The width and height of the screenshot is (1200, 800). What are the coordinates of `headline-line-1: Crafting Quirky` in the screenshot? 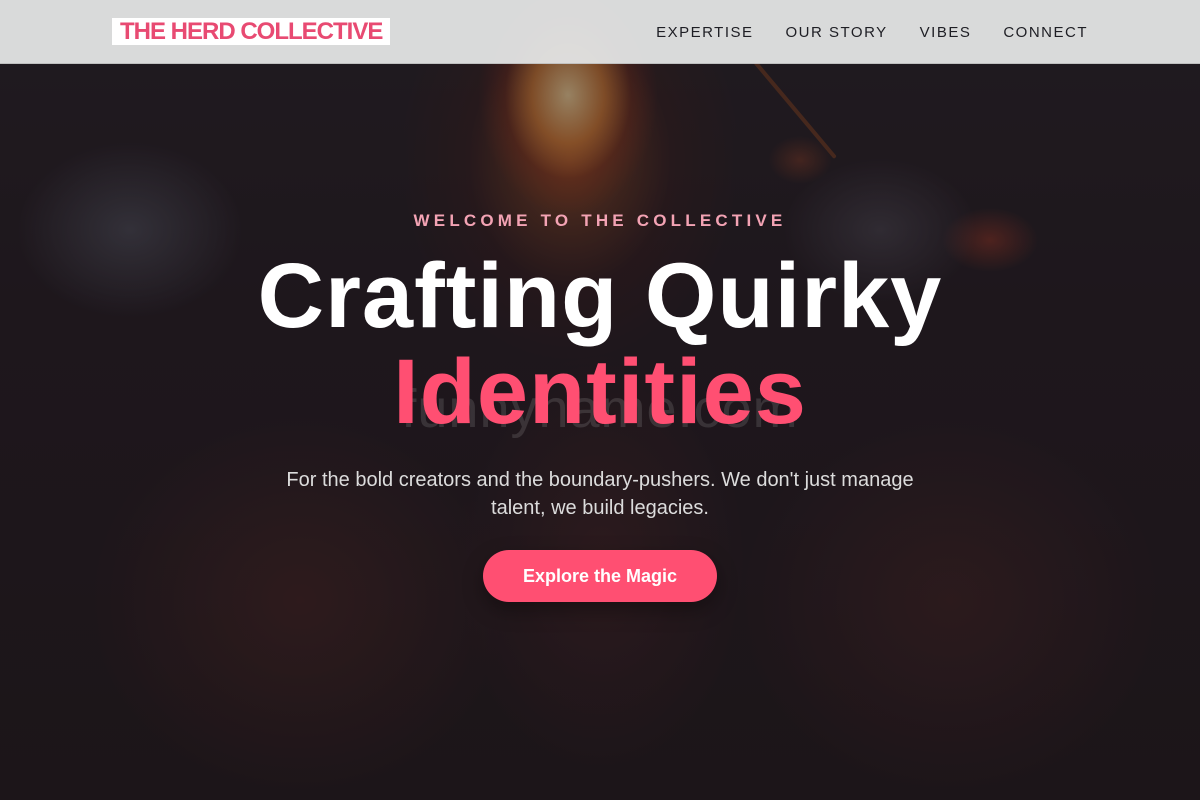 It's located at (600, 296).